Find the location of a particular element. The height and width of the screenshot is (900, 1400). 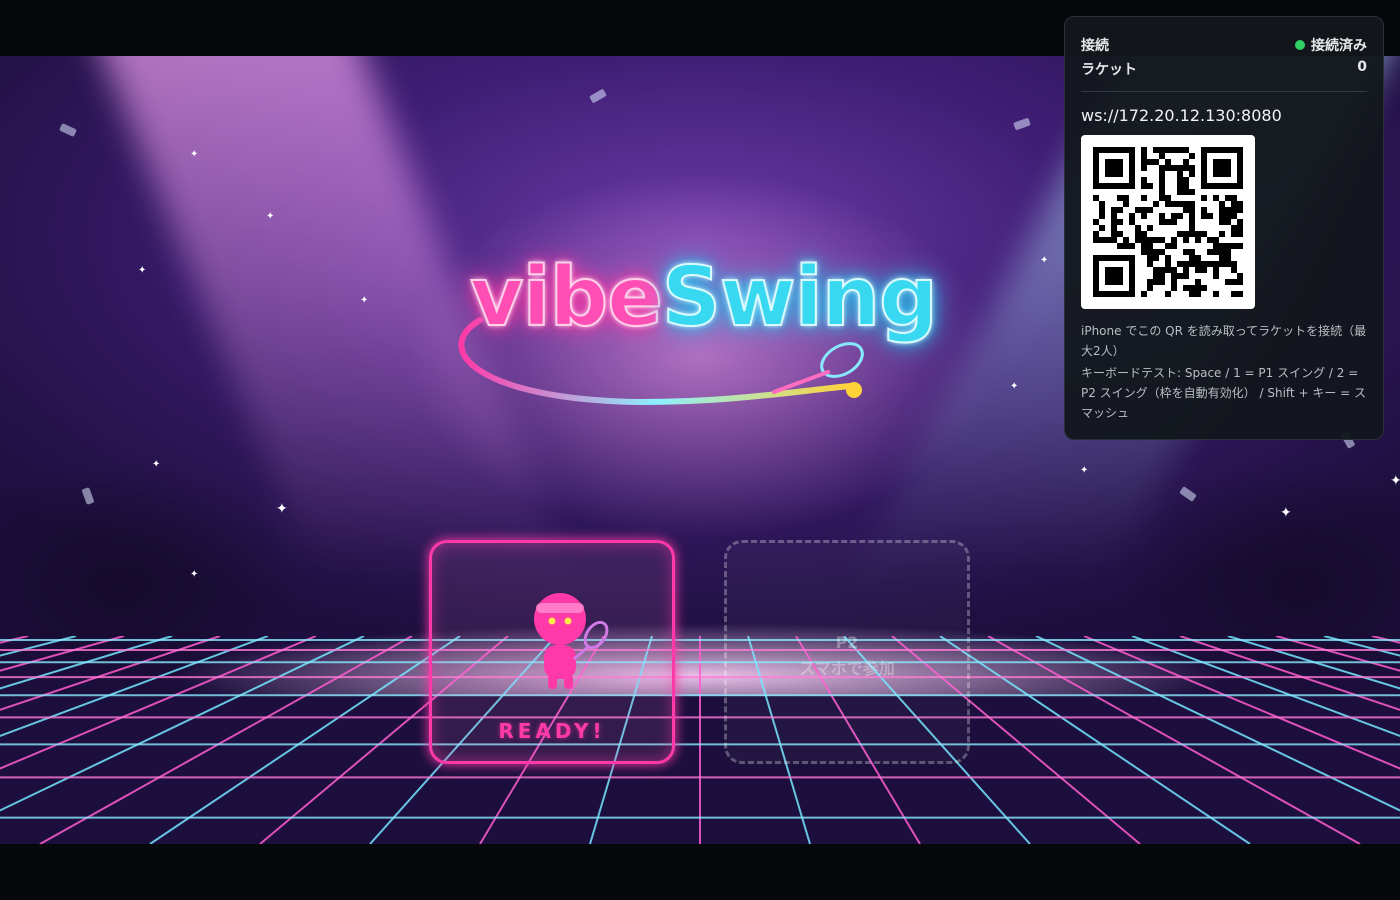

status-dot-icon is located at coordinates (1300, 45).